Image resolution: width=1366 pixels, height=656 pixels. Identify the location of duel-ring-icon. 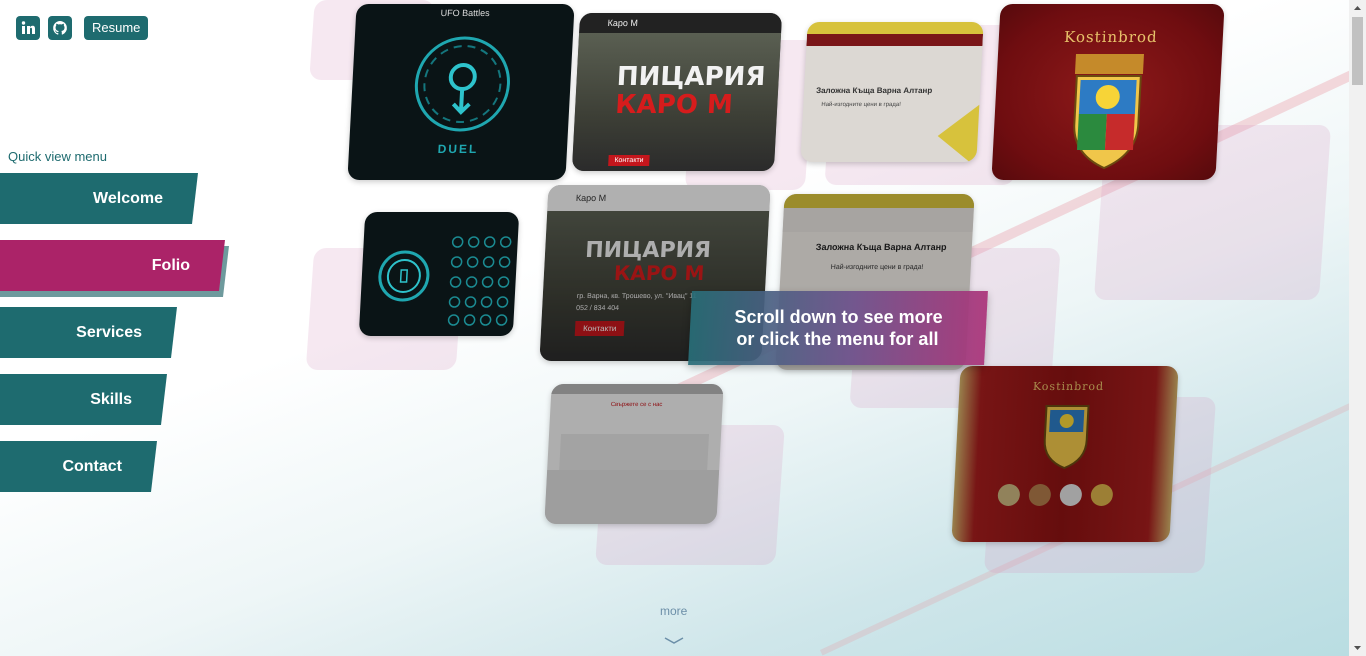
(404, 276).